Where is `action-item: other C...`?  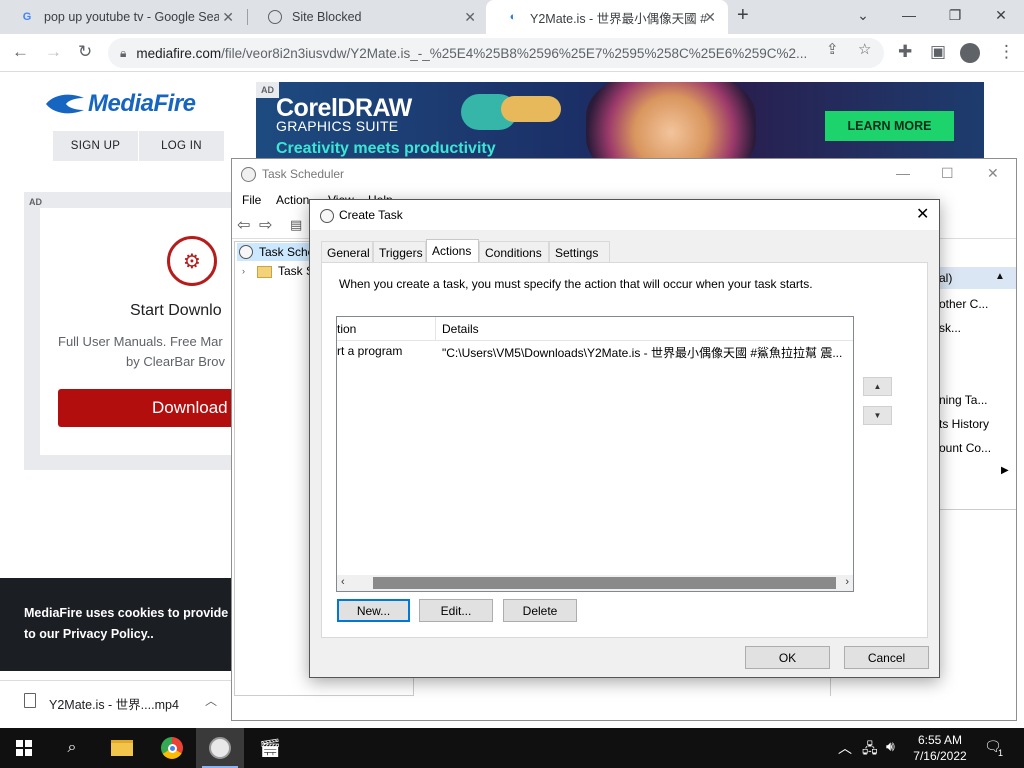 action-item: other C... is located at coordinates (963, 304).